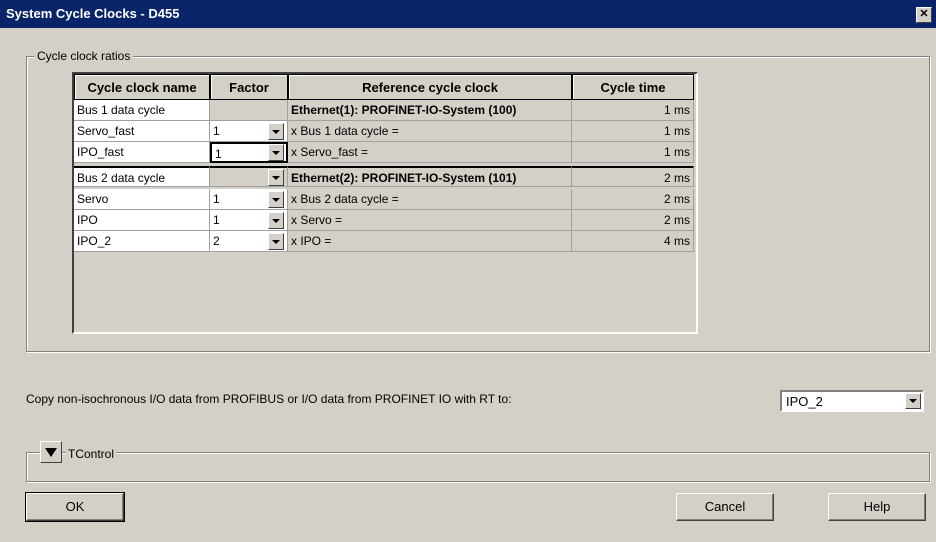 This screenshot has width=936, height=542. I want to click on row-5-time: 2 ms, so click(633, 199).